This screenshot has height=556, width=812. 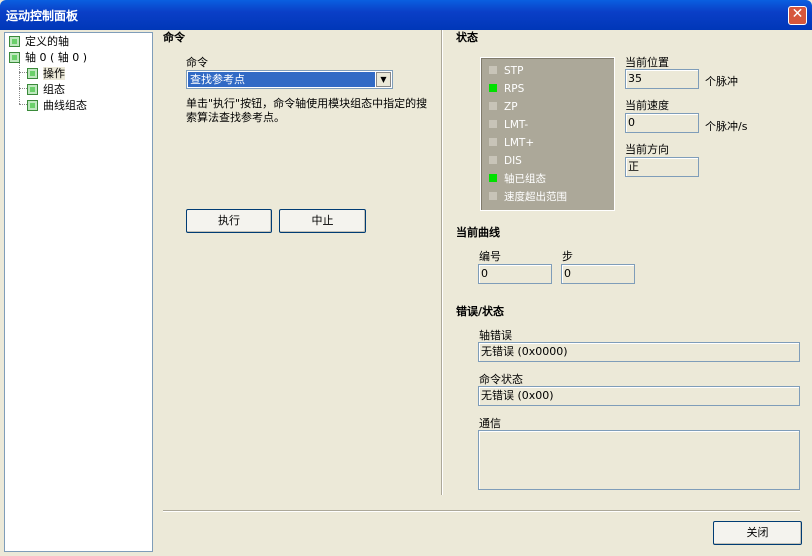 What do you see at coordinates (639, 396) in the screenshot?
I see `command-status-field: 无错误 (0x00)` at bounding box center [639, 396].